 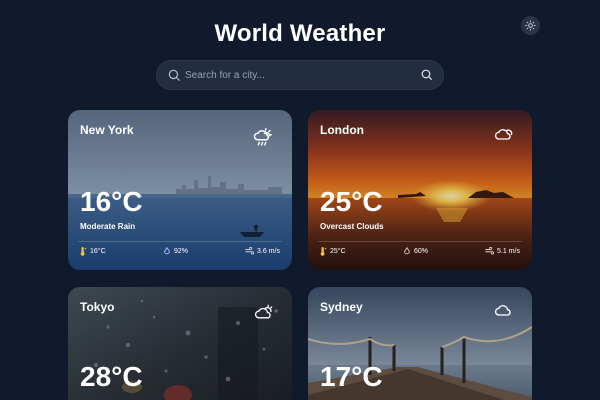 I want to click on sun-icon, so click(x=530, y=25).